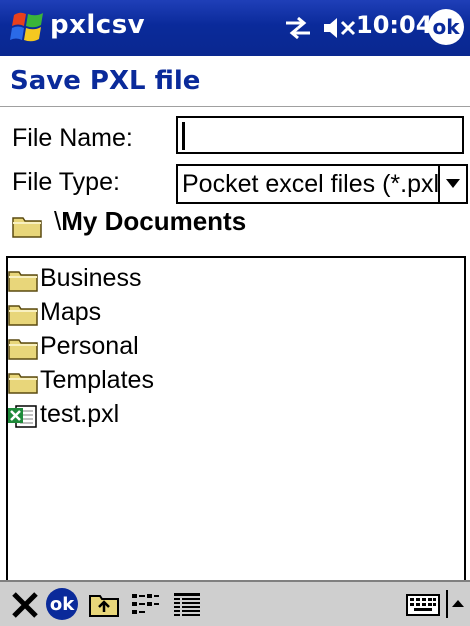 This screenshot has height=626, width=470. Describe the element at coordinates (187, 604) in the screenshot. I see `details-view-icon` at that location.